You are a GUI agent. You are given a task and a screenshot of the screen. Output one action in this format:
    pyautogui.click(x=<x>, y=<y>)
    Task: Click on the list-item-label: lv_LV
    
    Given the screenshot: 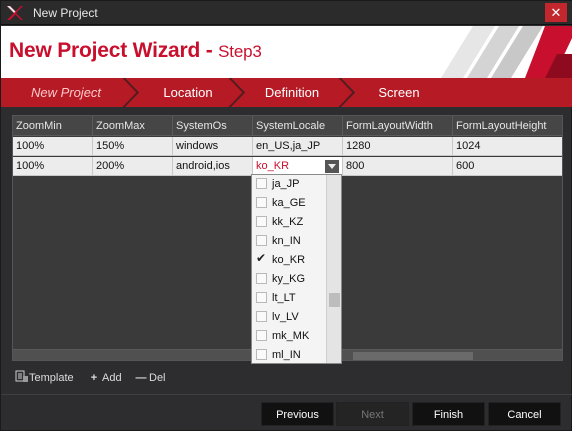 What is the action you would take?
    pyautogui.click(x=285, y=317)
    